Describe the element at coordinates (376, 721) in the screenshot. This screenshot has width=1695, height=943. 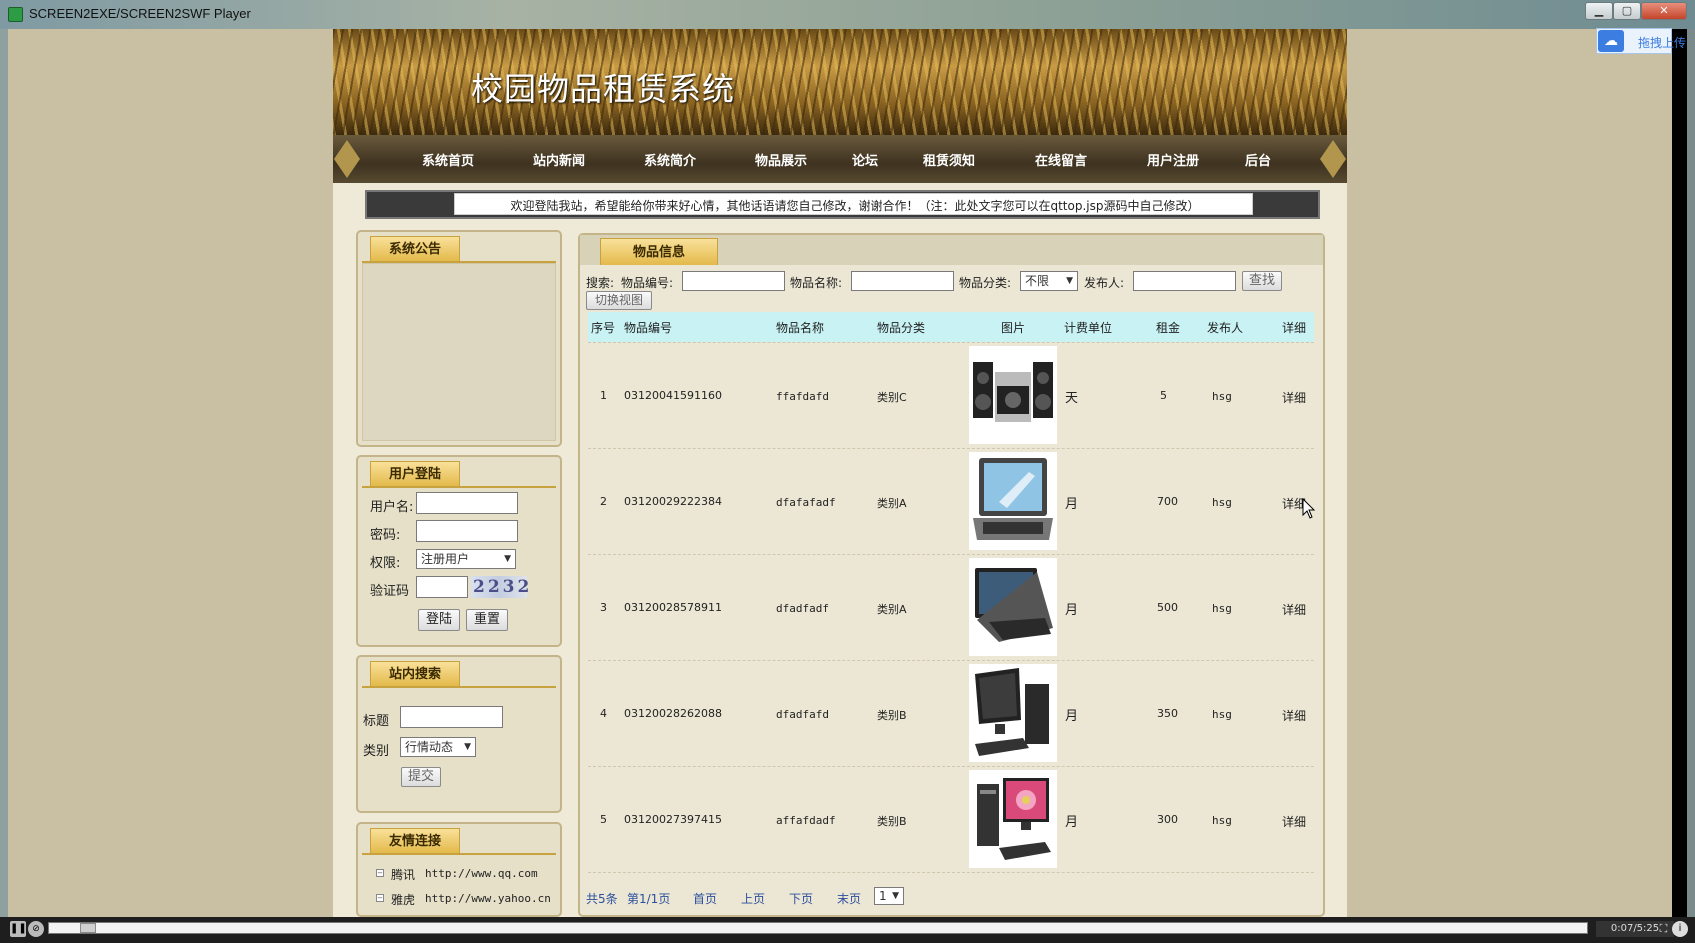
I see `search-title-label: 标题` at that location.